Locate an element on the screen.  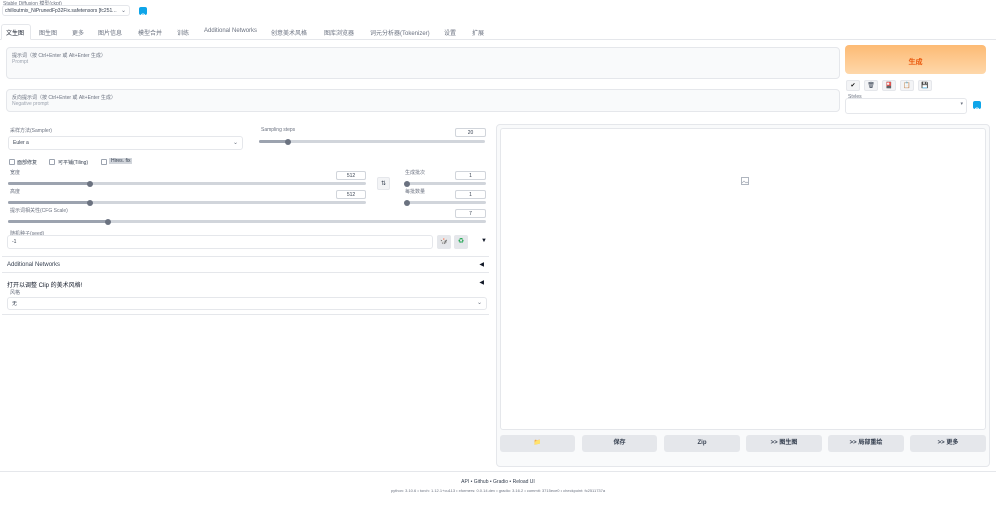
save-button-label: 保存 is located at coordinates (619, 443).